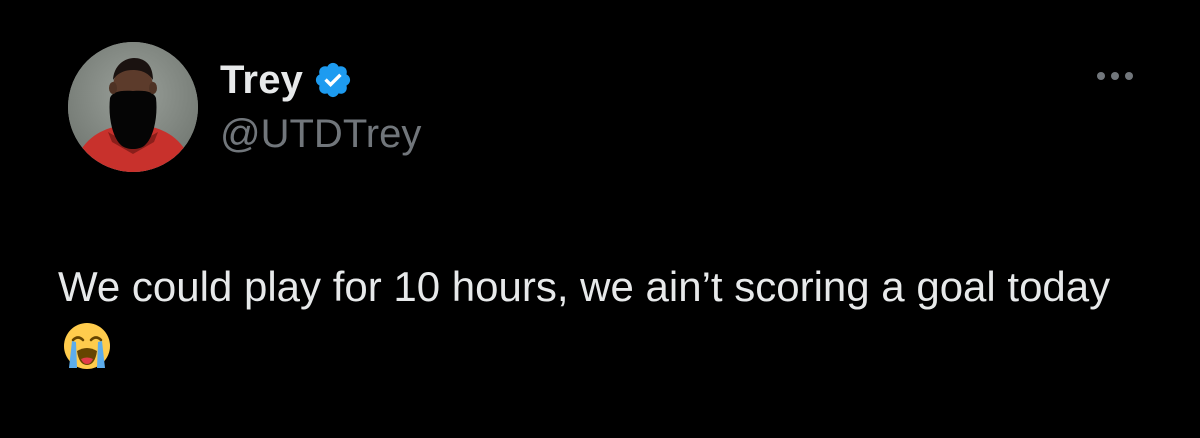  I want to click on author-handle: @UTDTrey, so click(320, 134).